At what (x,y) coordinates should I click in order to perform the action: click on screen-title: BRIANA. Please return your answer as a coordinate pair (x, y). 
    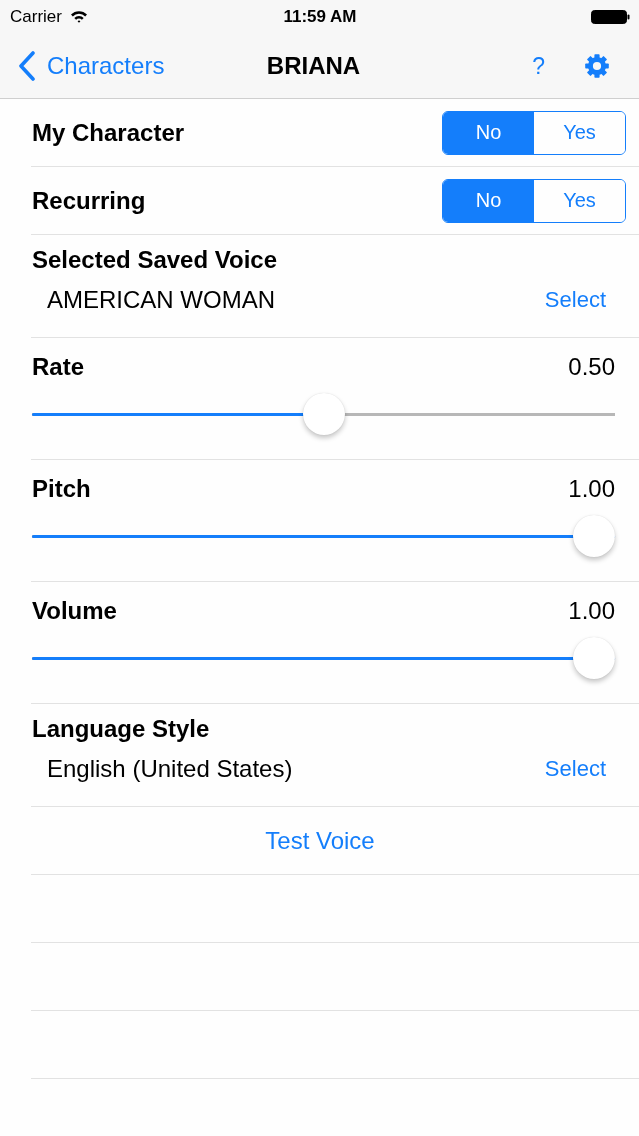
    Looking at the image, I should click on (313, 65).